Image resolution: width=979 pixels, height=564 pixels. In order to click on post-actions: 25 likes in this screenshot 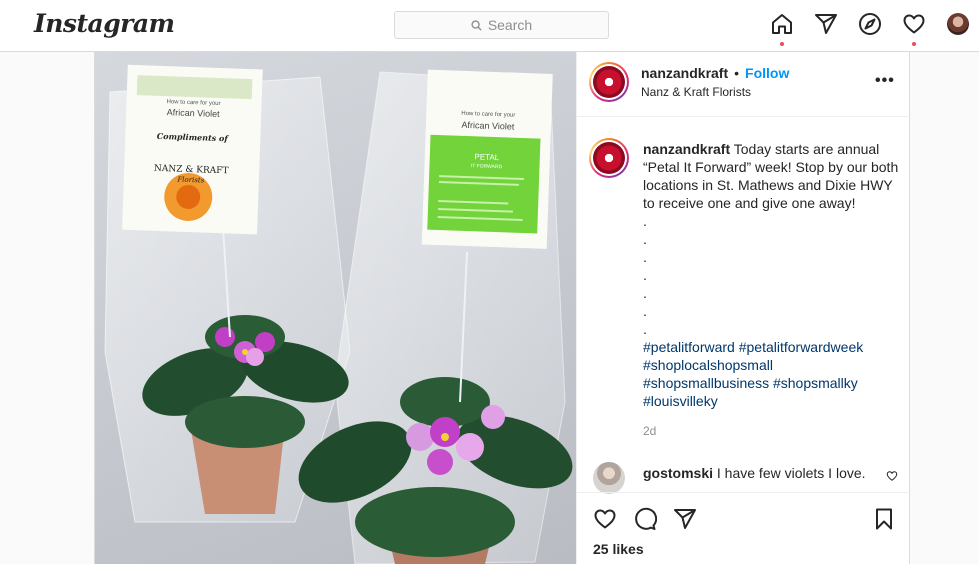, I will do `click(744, 528)`.